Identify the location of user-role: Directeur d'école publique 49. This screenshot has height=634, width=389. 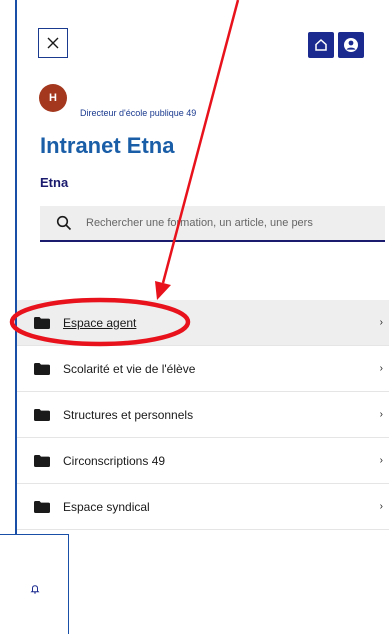
(138, 113).